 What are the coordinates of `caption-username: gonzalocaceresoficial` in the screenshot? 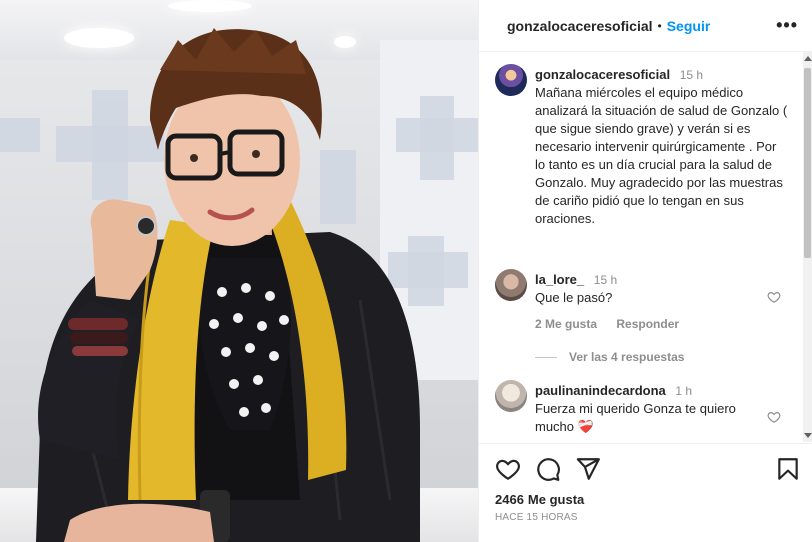 It's located at (602, 74).